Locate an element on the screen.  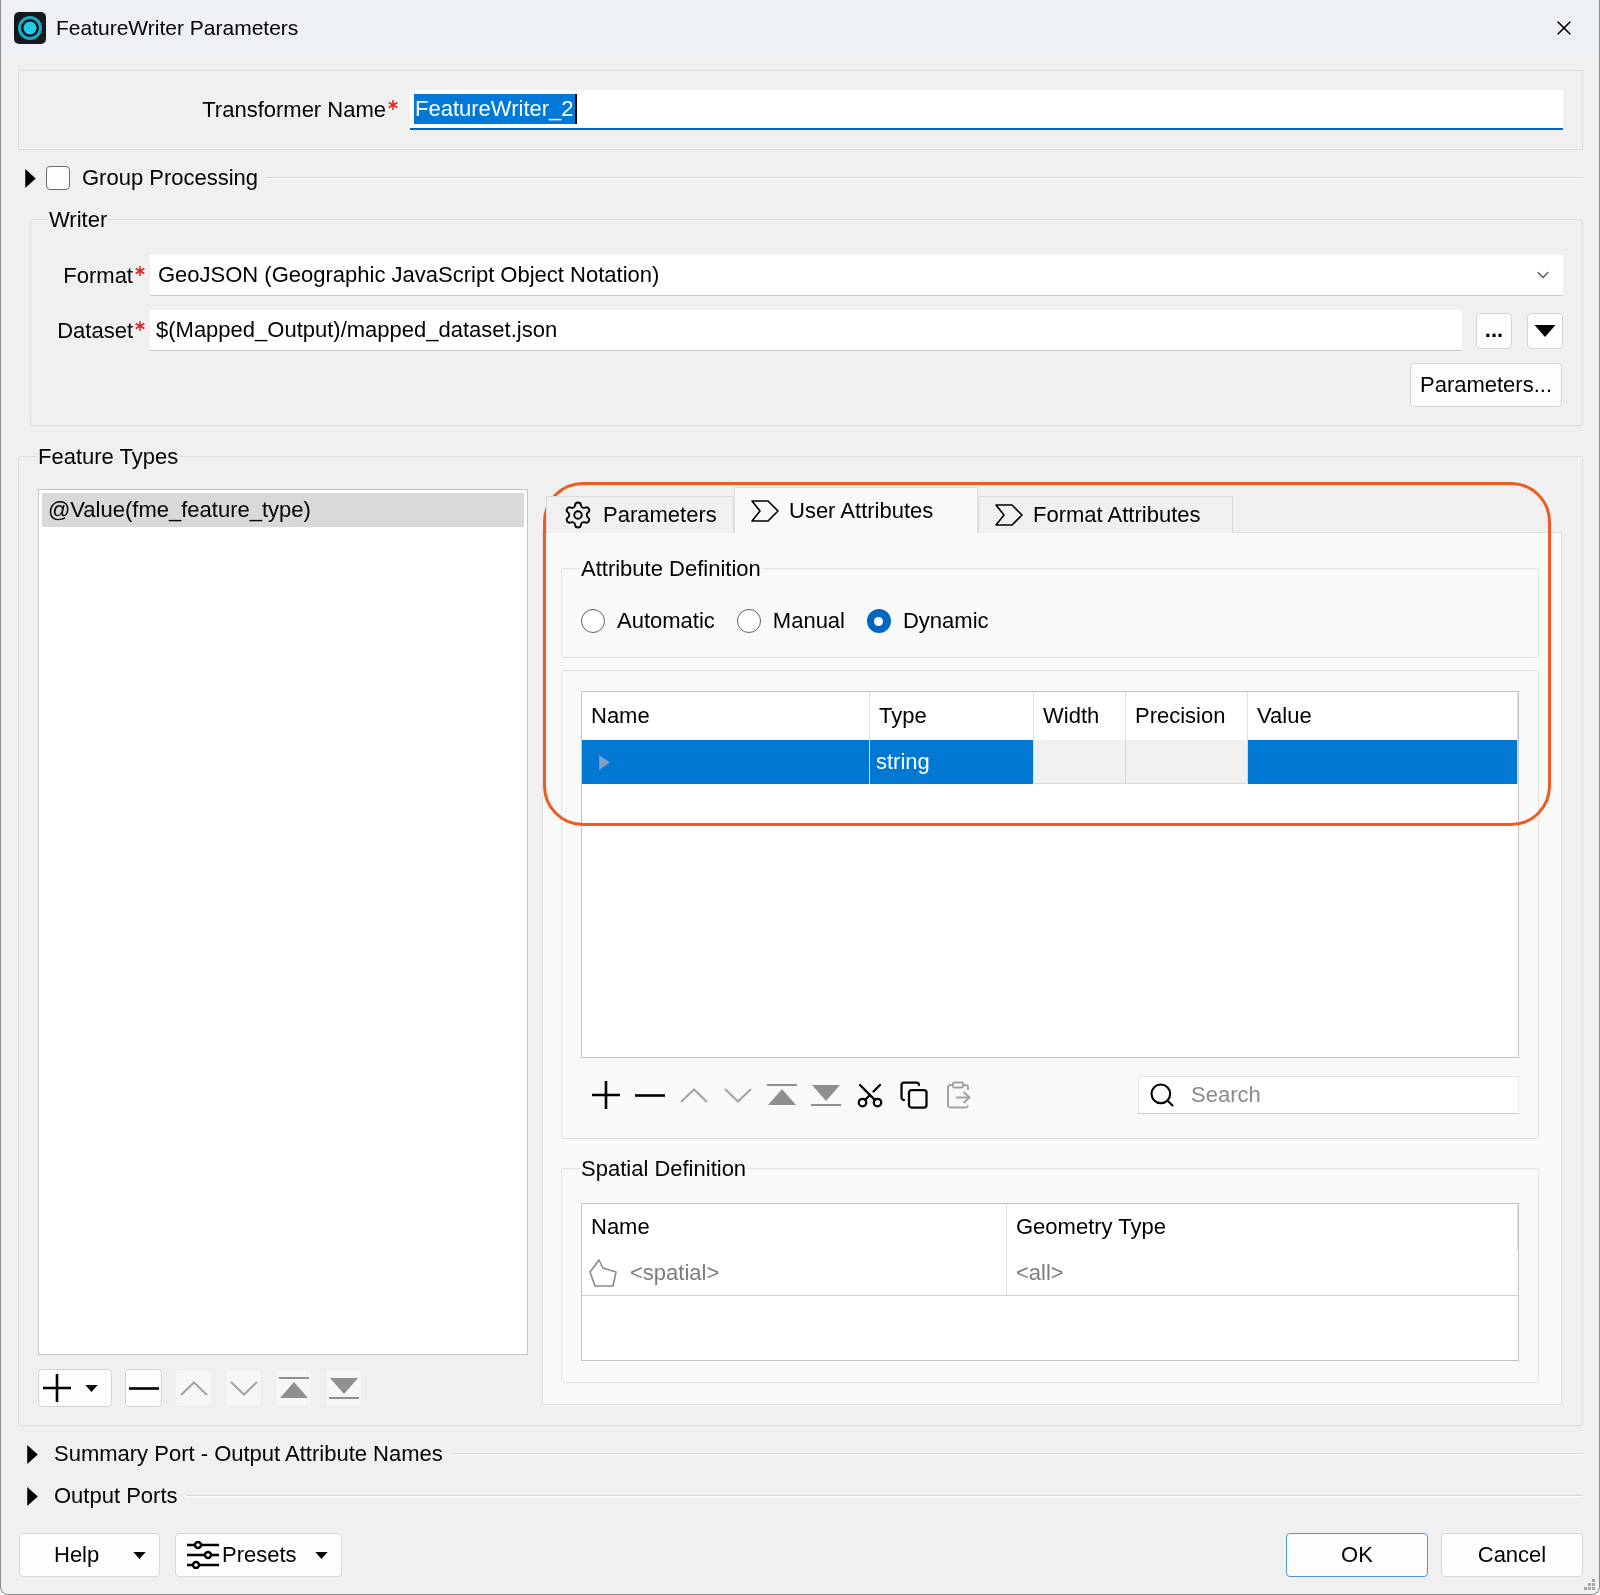
column-header: Name is located at coordinates (794, 1227).